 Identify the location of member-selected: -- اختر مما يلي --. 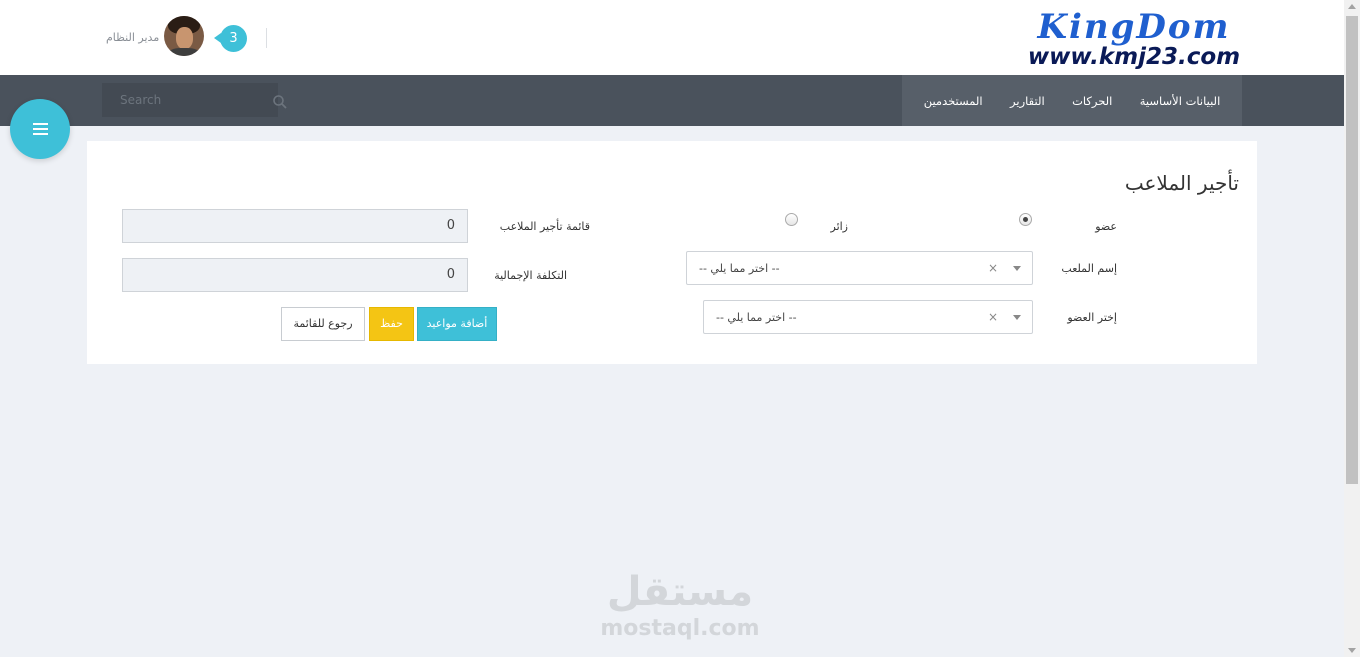
(756, 317).